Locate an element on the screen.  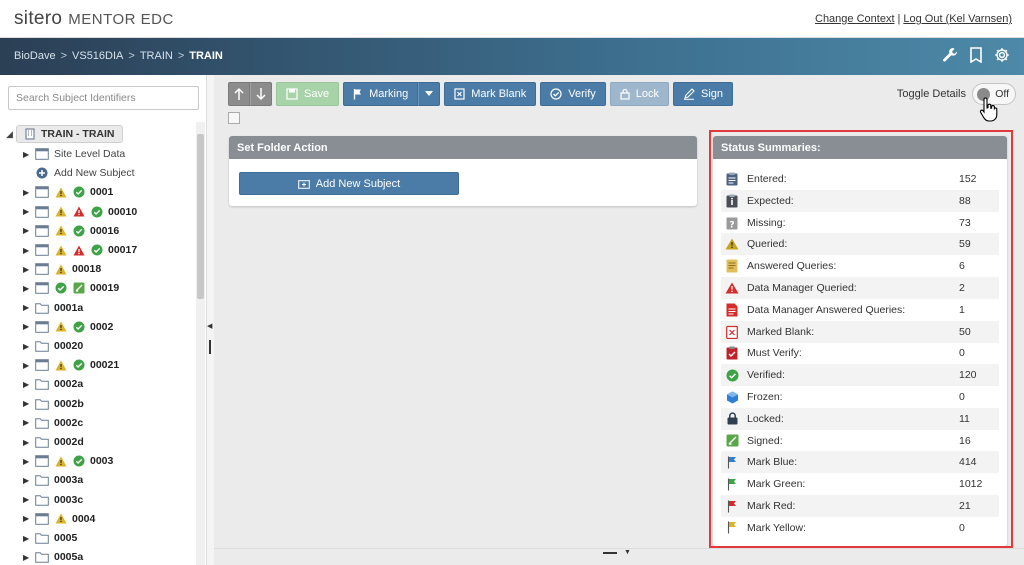
tree-item: ▶ 00016 is located at coordinates (71, 231).